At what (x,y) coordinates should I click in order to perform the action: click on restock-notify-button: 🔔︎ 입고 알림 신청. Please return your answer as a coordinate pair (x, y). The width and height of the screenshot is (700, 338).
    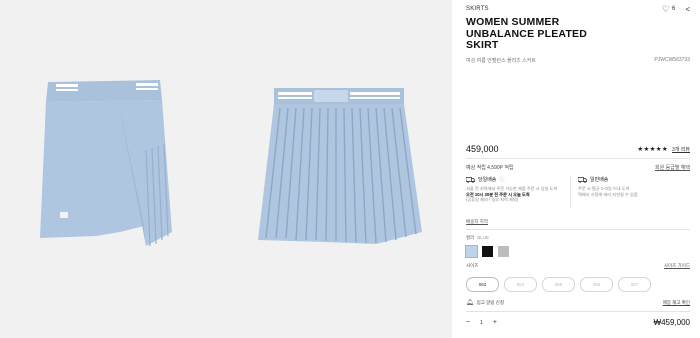
    Looking at the image, I should click on (485, 303).